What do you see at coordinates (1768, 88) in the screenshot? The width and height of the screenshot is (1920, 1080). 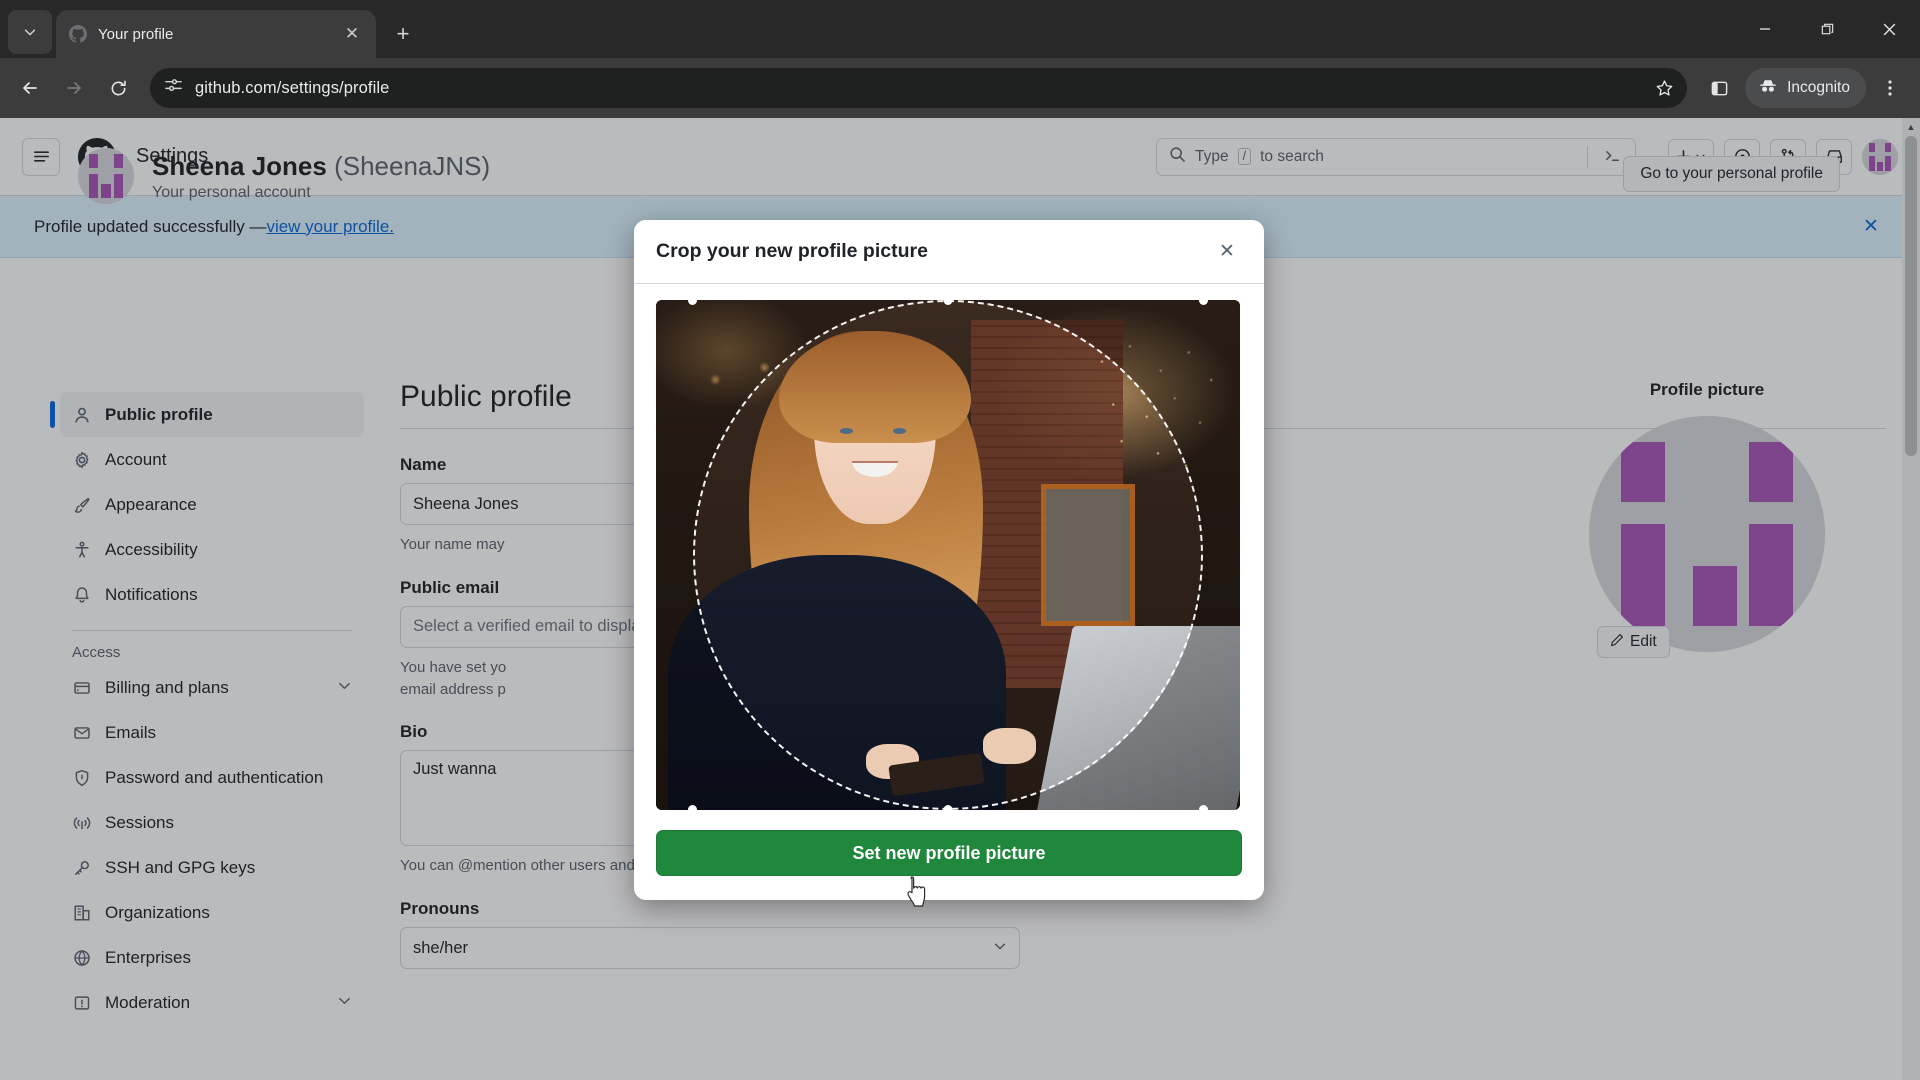 I see `incognito-icon` at bounding box center [1768, 88].